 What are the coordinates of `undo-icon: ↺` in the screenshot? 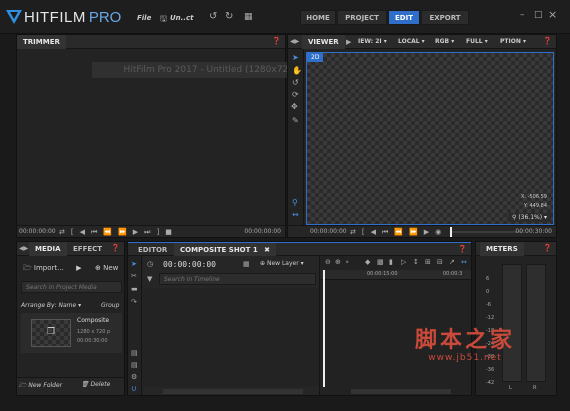 It's located at (213, 16).